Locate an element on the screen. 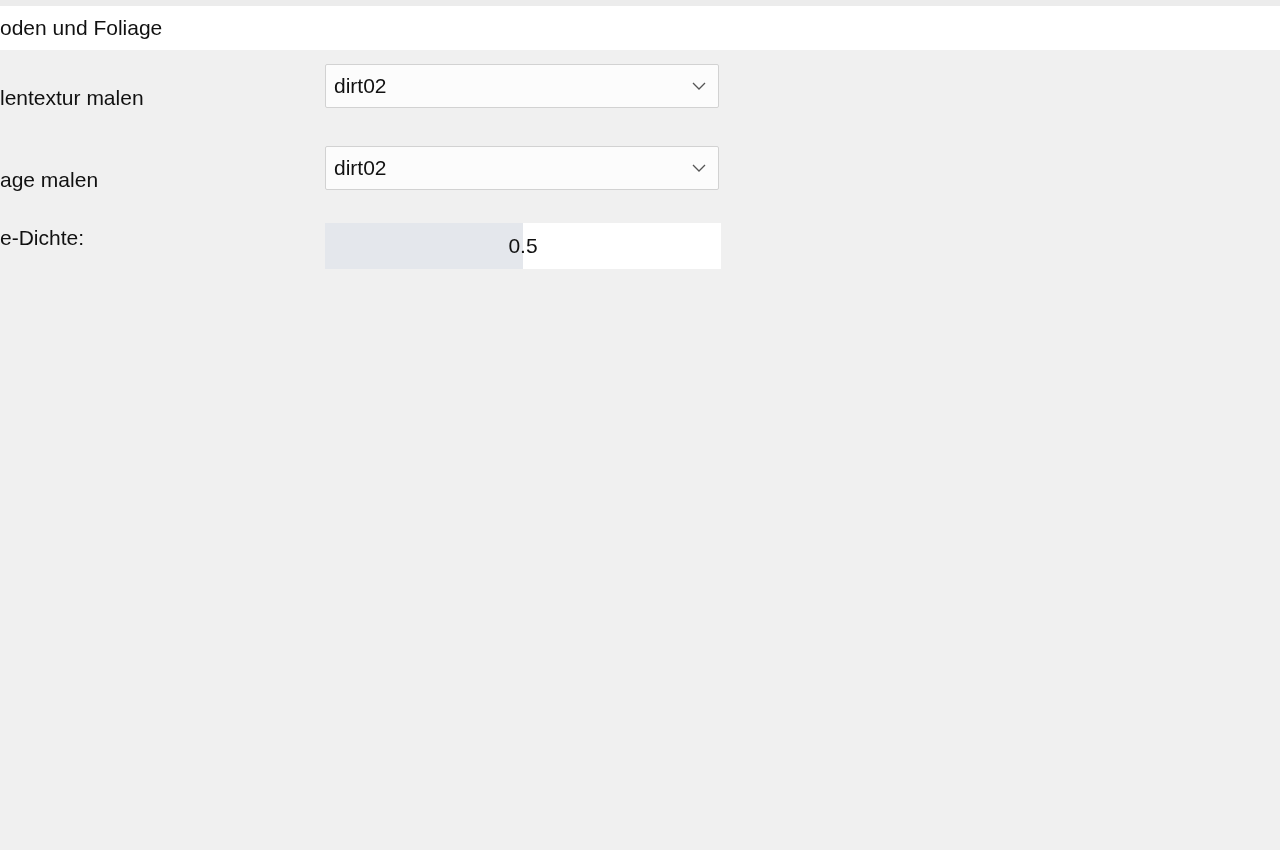 The image size is (1280, 850). field-label: lentextur malen is located at coordinates (72, 97).